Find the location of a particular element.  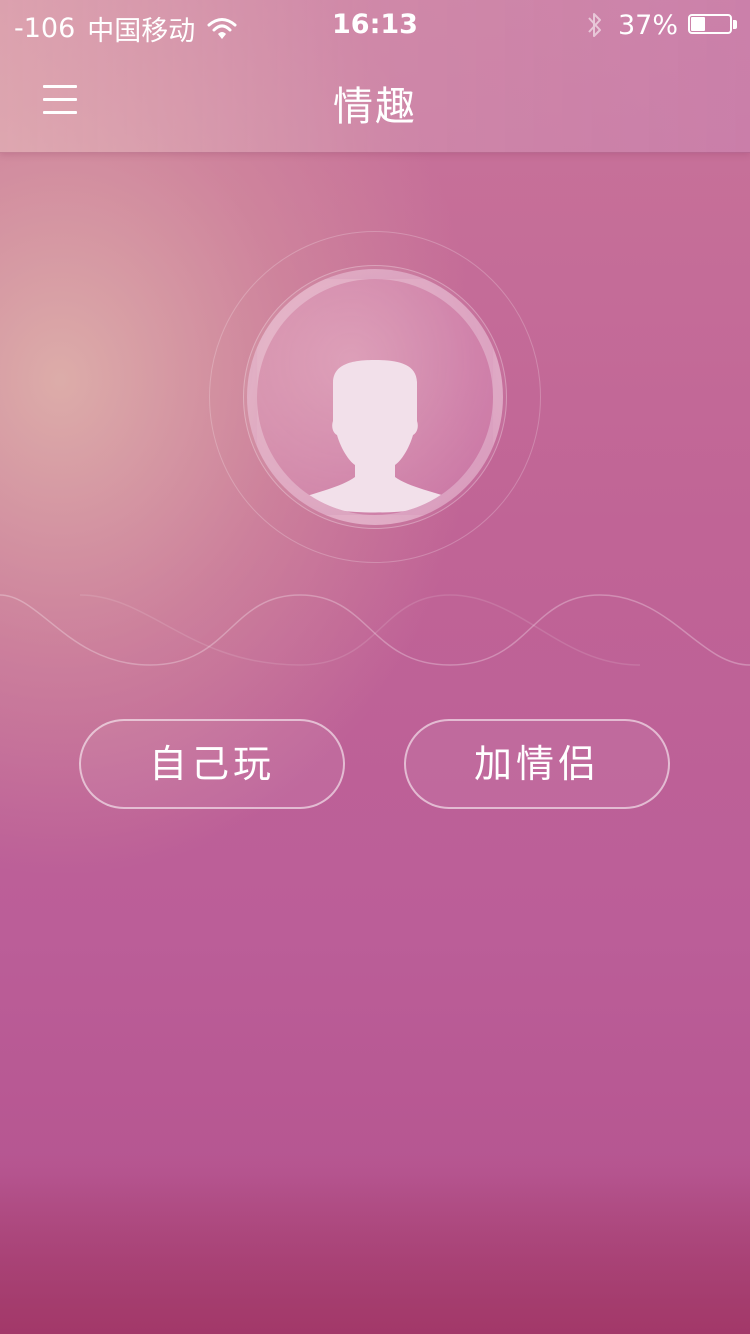

play-solo-button: 自己玩 is located at coordinates (212, 764).